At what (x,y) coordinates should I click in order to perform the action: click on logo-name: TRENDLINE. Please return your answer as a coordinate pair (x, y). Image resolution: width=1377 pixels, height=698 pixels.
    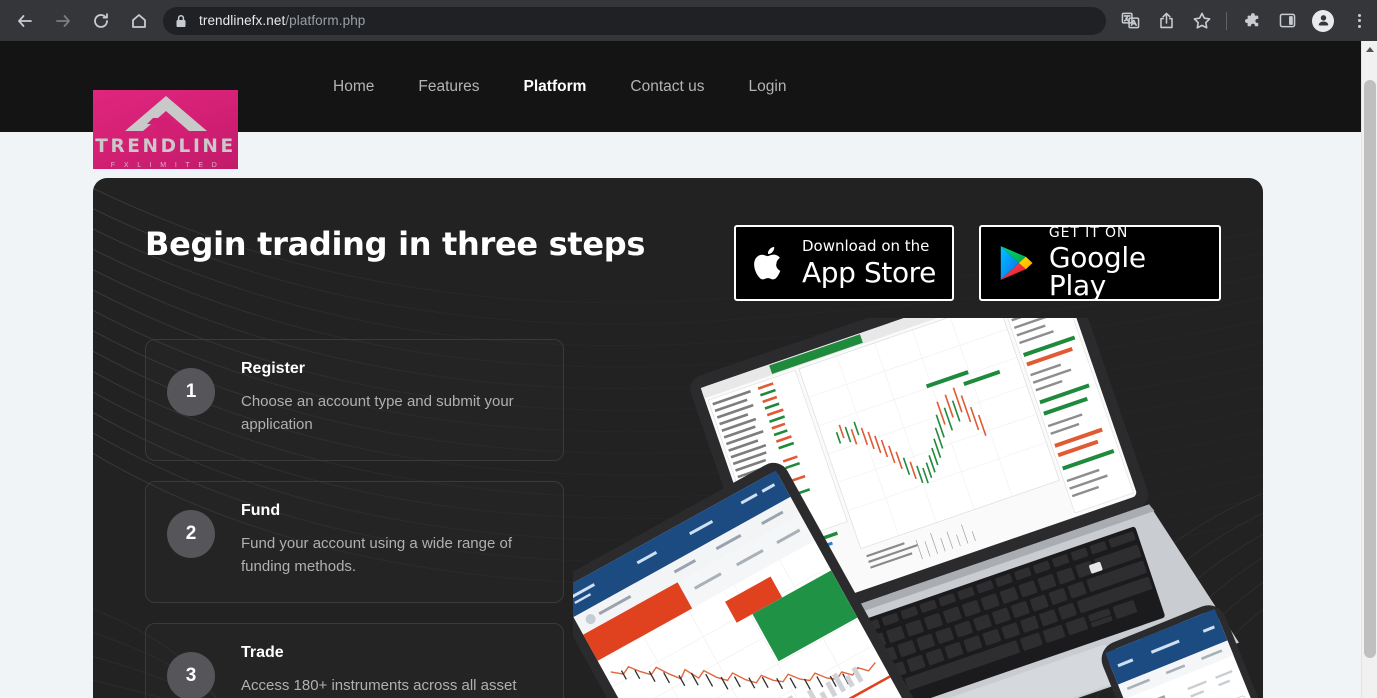
    Looking at the image, I should click on (165, 147).